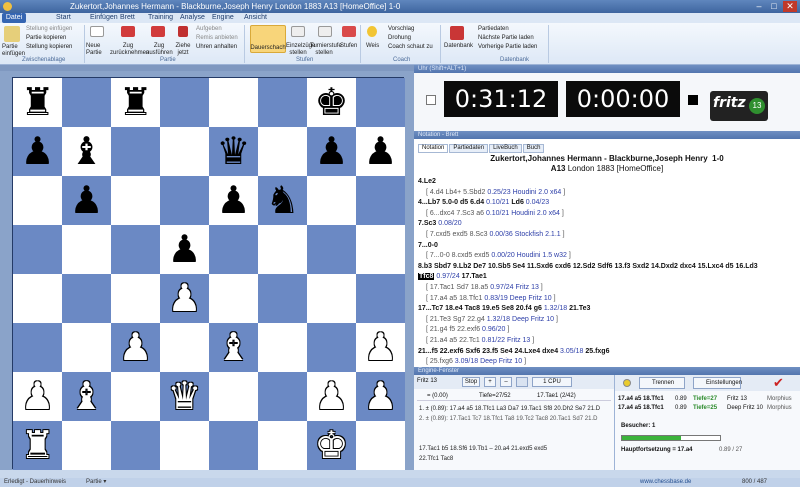  Describe the element at coordinates (135, 249) in the screenshot. I see `square-c5` at that location.